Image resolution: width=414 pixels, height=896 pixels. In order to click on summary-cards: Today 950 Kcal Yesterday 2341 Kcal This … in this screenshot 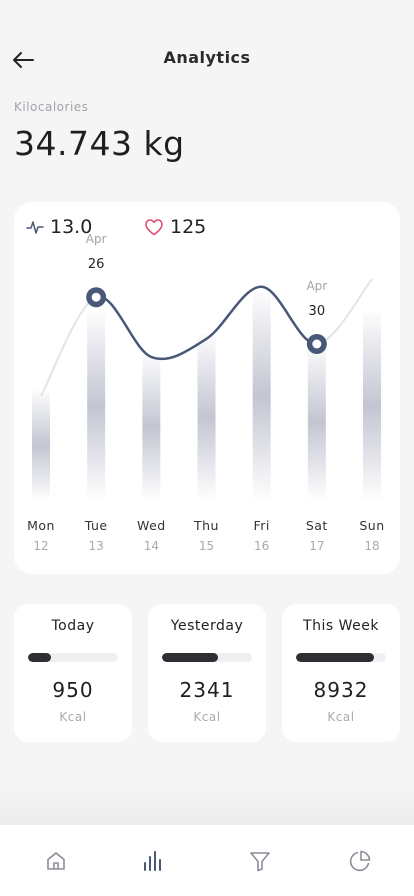, I will do `click(207, 673)`.